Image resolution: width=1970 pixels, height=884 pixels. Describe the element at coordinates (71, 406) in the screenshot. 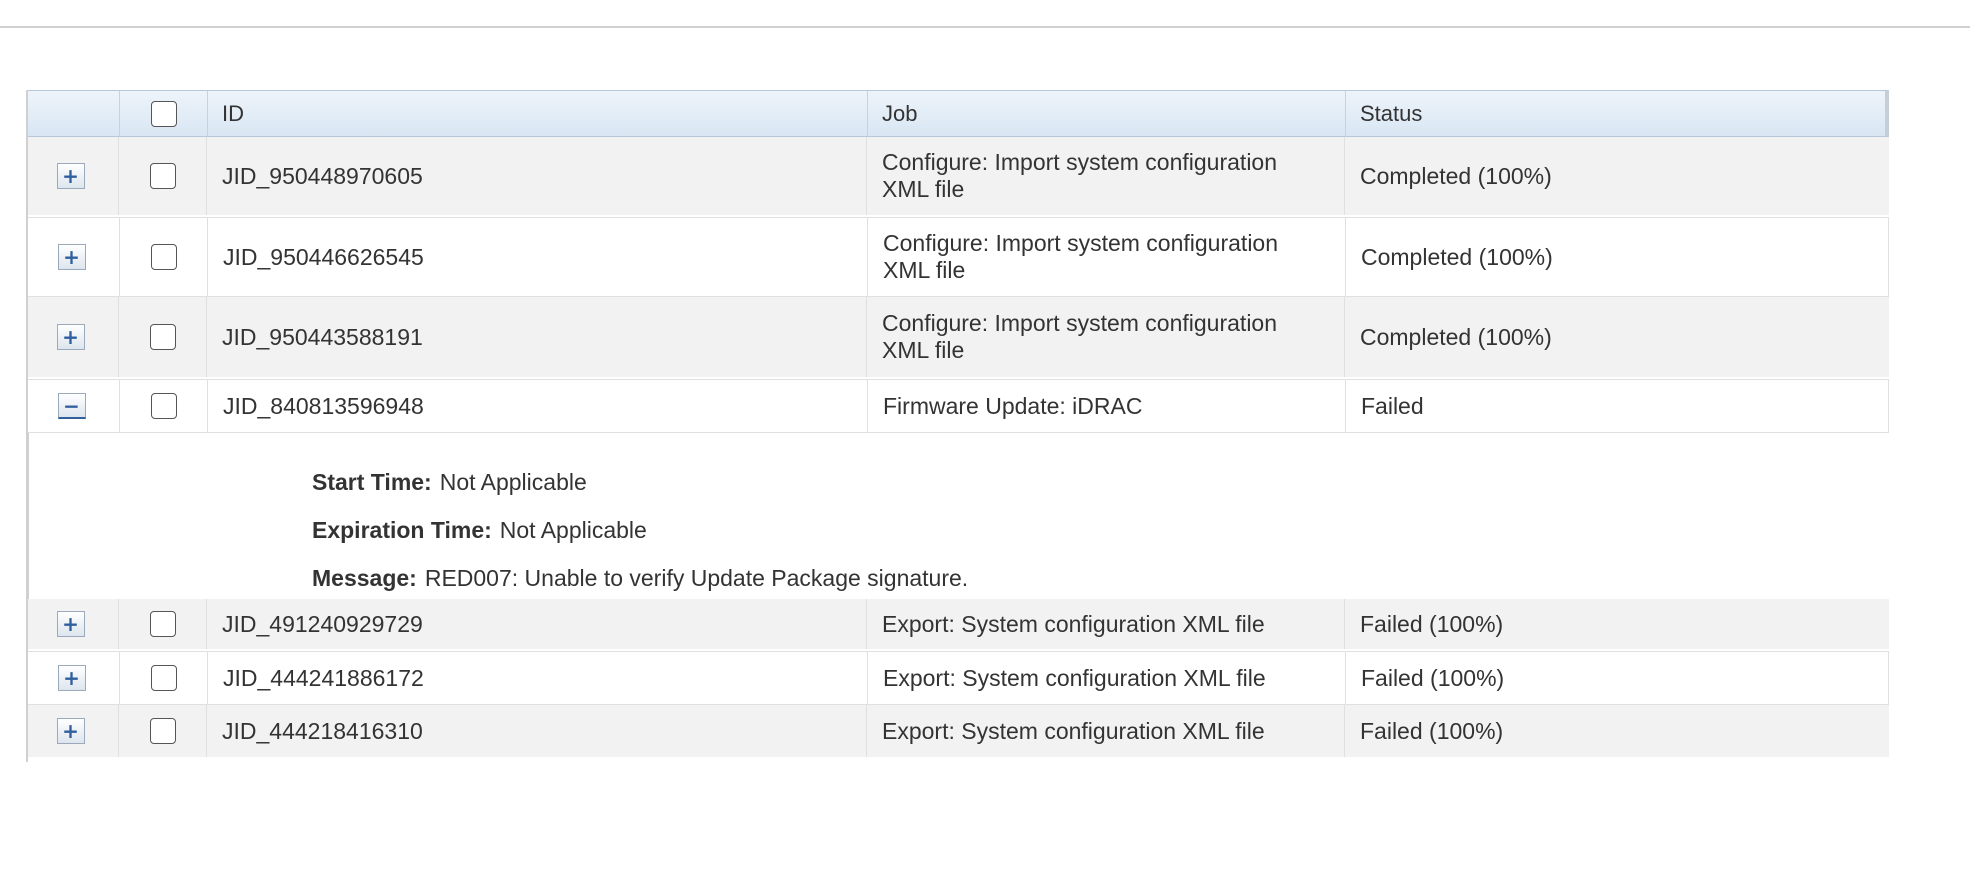

I see `collapse-minus-icon: −` at that location.